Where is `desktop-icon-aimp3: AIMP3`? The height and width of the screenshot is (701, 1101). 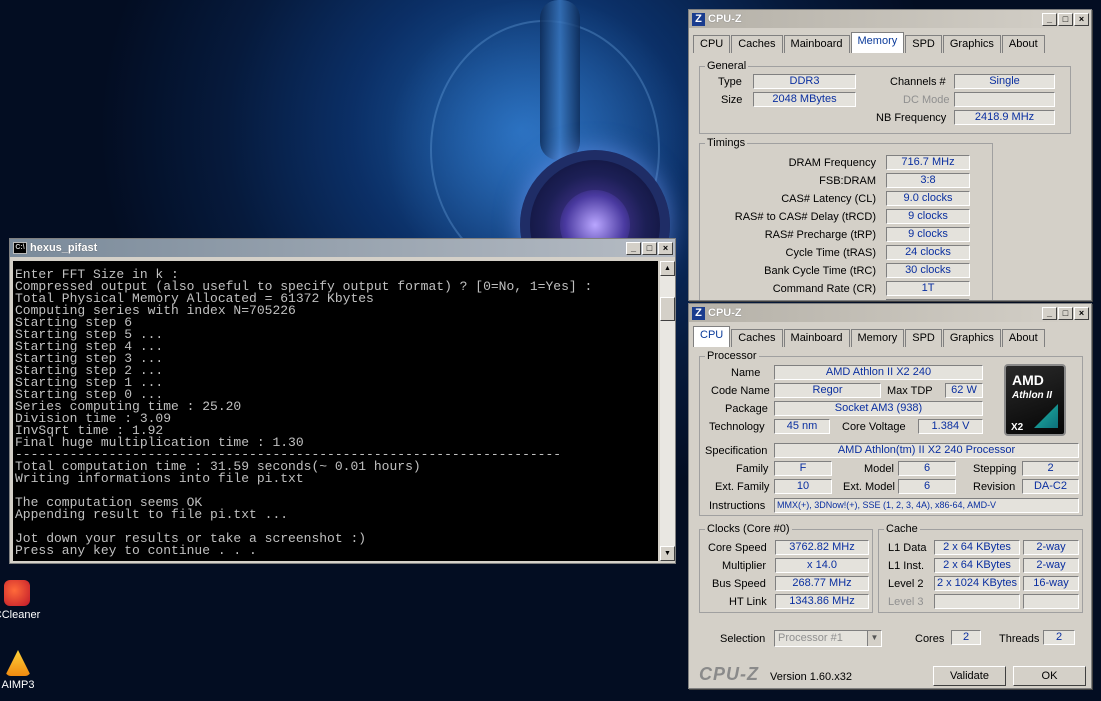
desktop-icon-aimp3: AIMP3 is located at coordinates (24, 670).